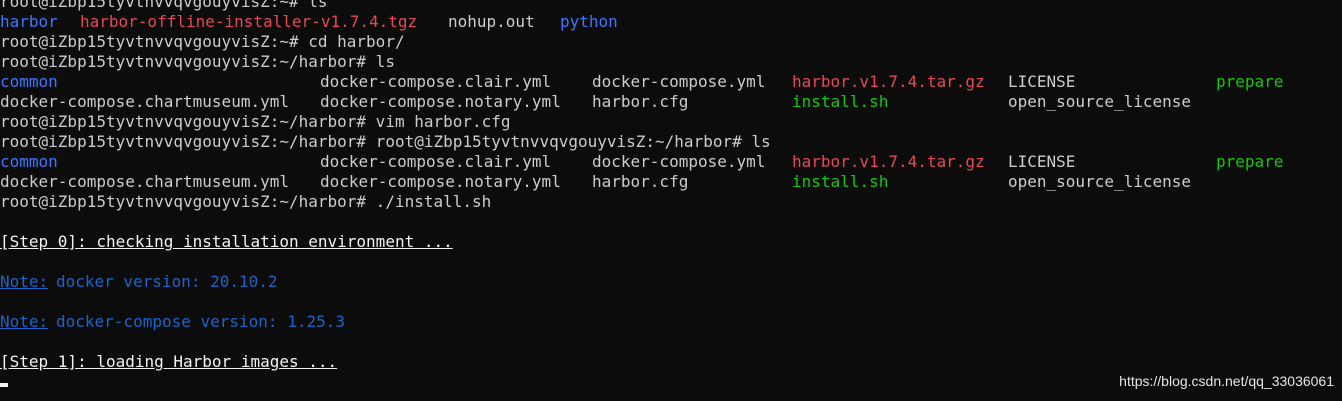 Image resolution: width=1342 pixels, height=401 pixels. Describe the element at coordinates (167, 281) in the screenshot. I see `terminal-text: docker version: 20.10.2` at that location.